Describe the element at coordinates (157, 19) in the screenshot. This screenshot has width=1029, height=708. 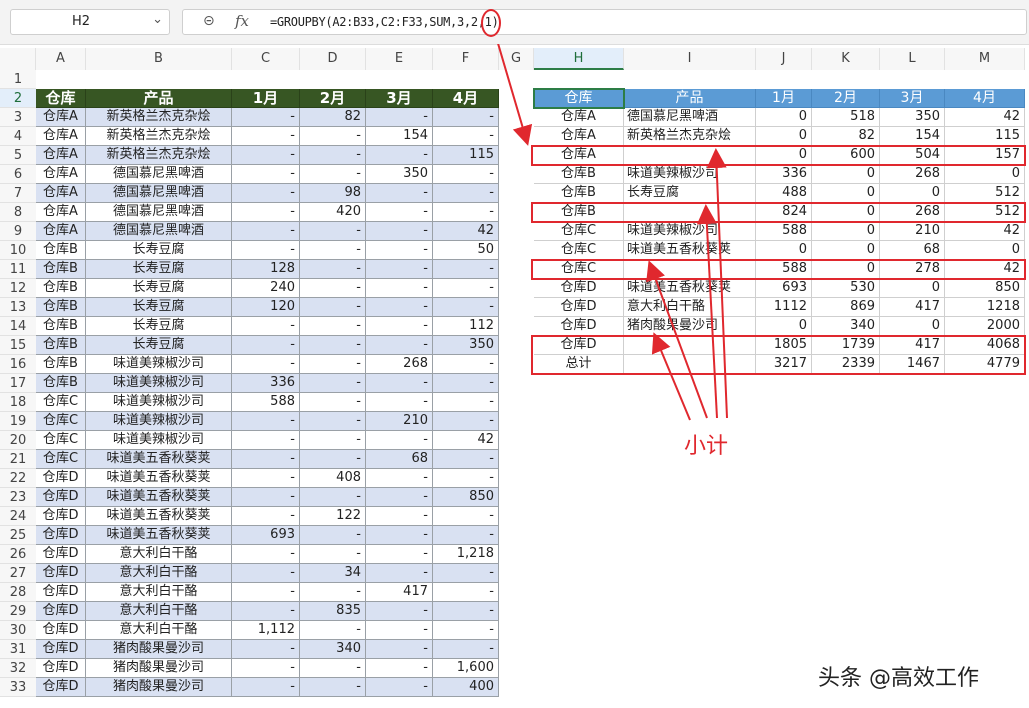
I see `chevron-down-icon: ⌄` at that location.